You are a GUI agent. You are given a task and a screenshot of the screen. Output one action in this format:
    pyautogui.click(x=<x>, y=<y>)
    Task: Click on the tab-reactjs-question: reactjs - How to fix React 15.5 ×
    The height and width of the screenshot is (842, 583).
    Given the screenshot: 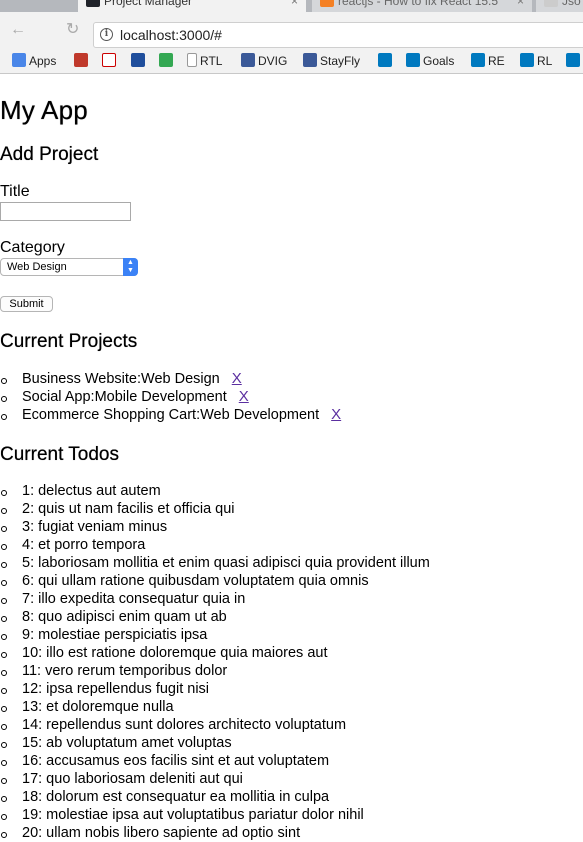 What is the action you would take?
    pyautogui.click(x=422, y=6)
    